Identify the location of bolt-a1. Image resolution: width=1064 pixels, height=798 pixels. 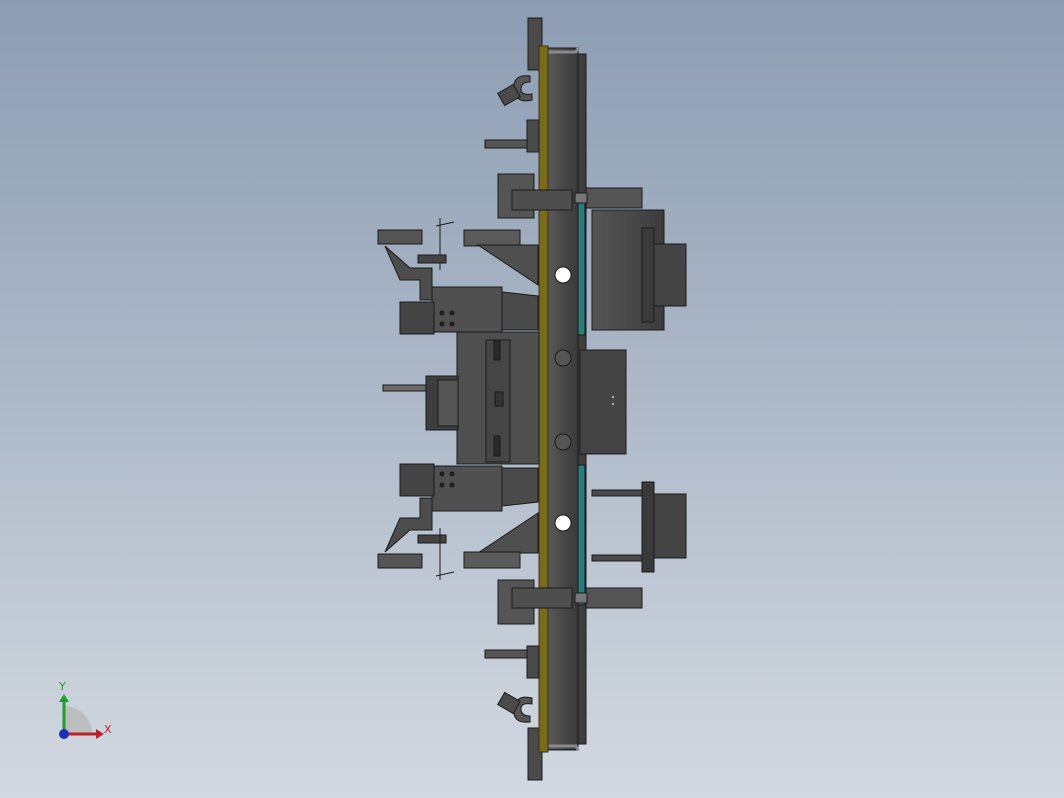
(442, 313).